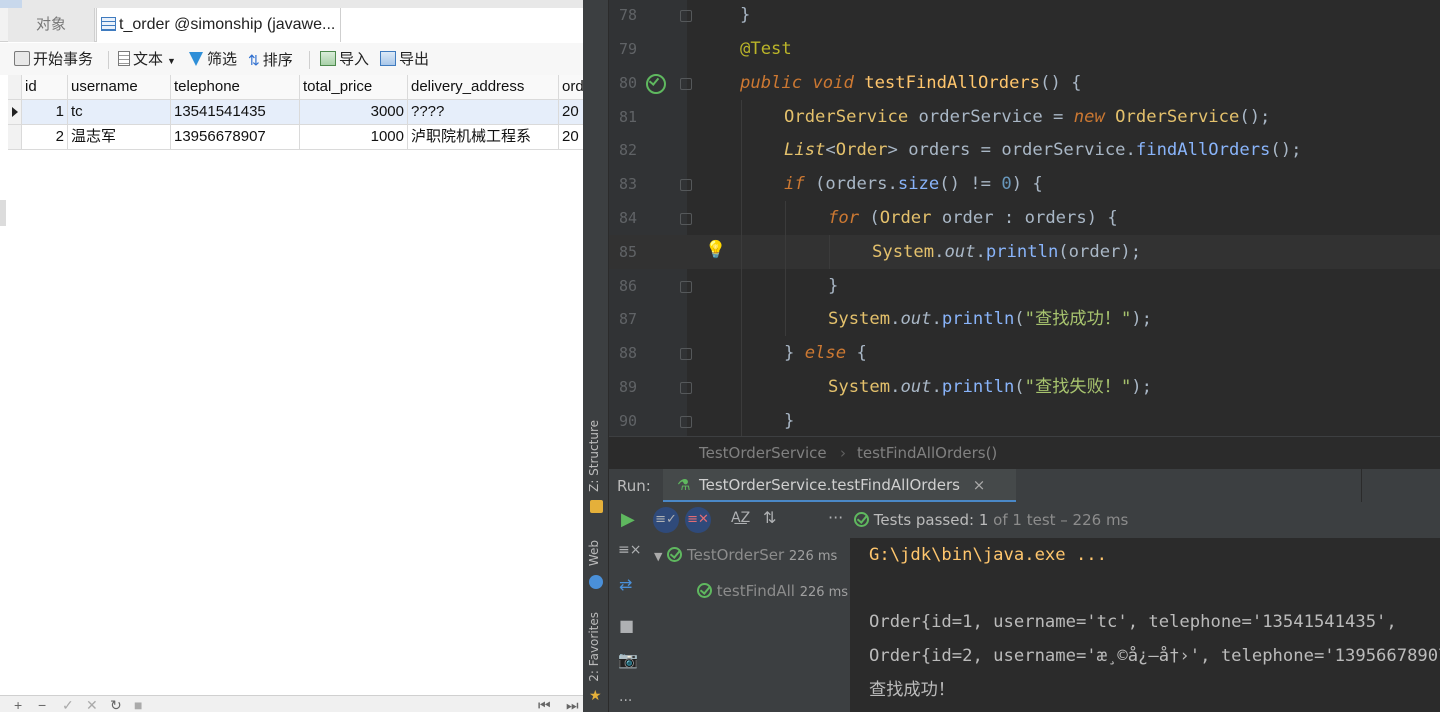  What do you see at coordinates (51, 25) in the screenshot?
I see `tab-objects: 对象` at bounding box center [51, 25].